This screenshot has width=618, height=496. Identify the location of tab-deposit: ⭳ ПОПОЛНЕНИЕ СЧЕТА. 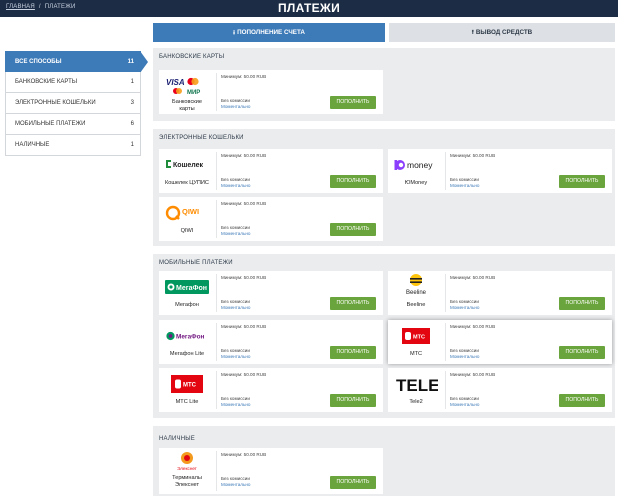
(269, 32).